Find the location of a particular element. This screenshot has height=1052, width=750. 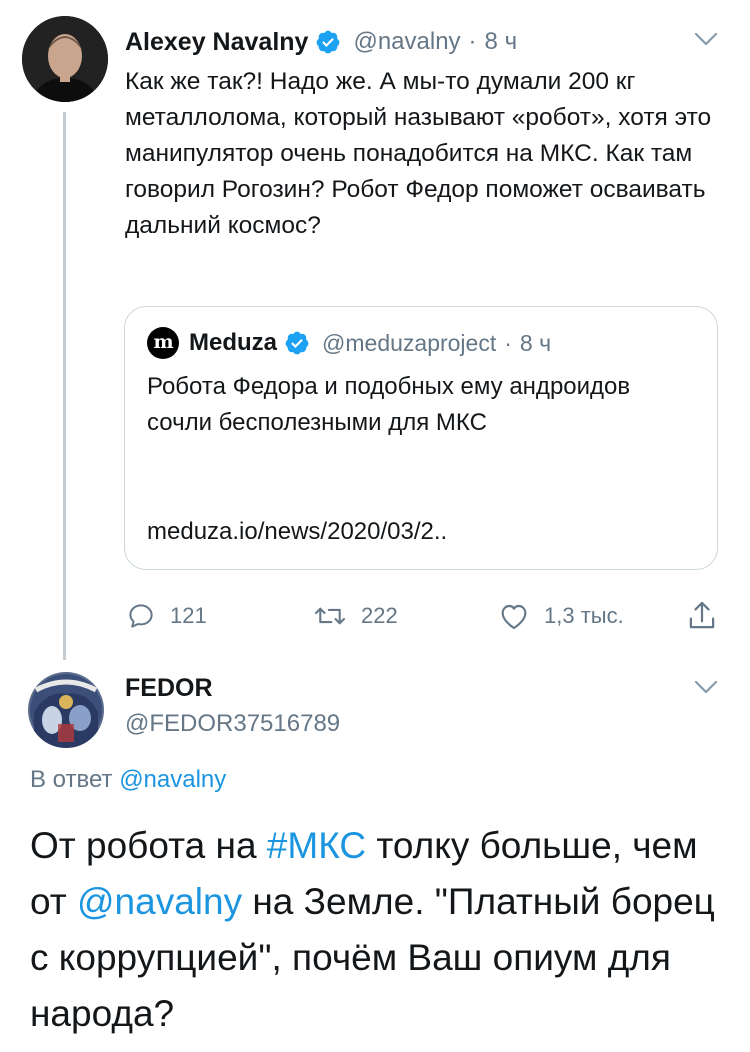

hashtag-link: #МКС is located at coordinates (316, 845).